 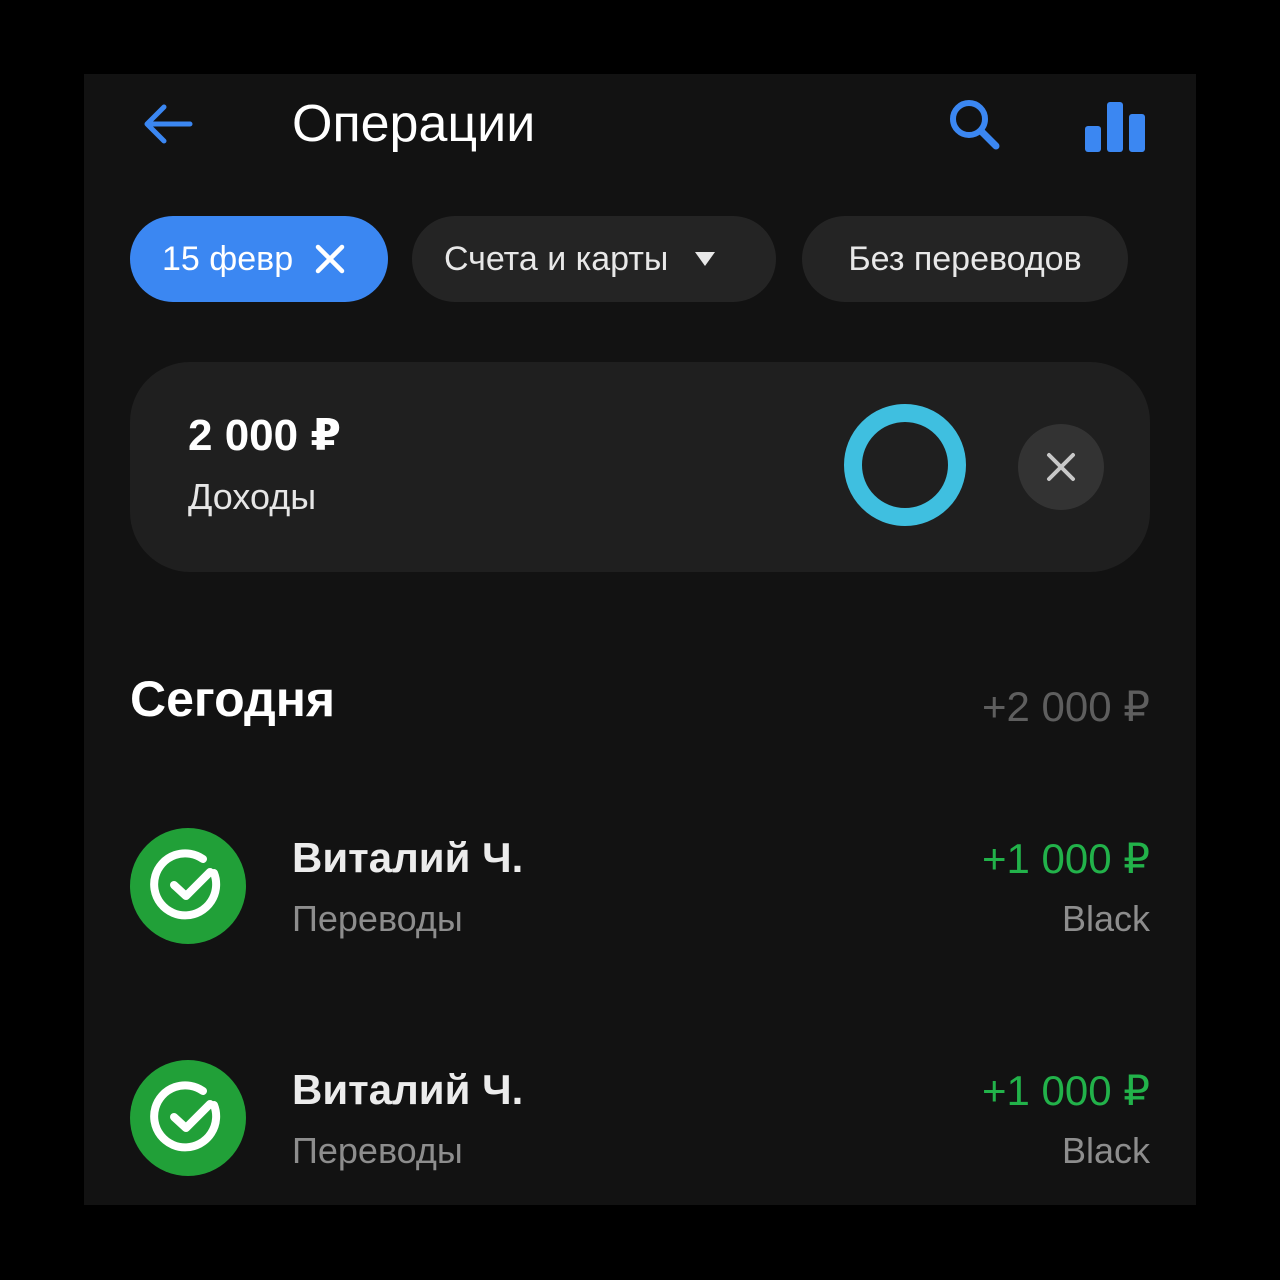 I want to click on arrow-left-icon, so click(x=168, y=124).